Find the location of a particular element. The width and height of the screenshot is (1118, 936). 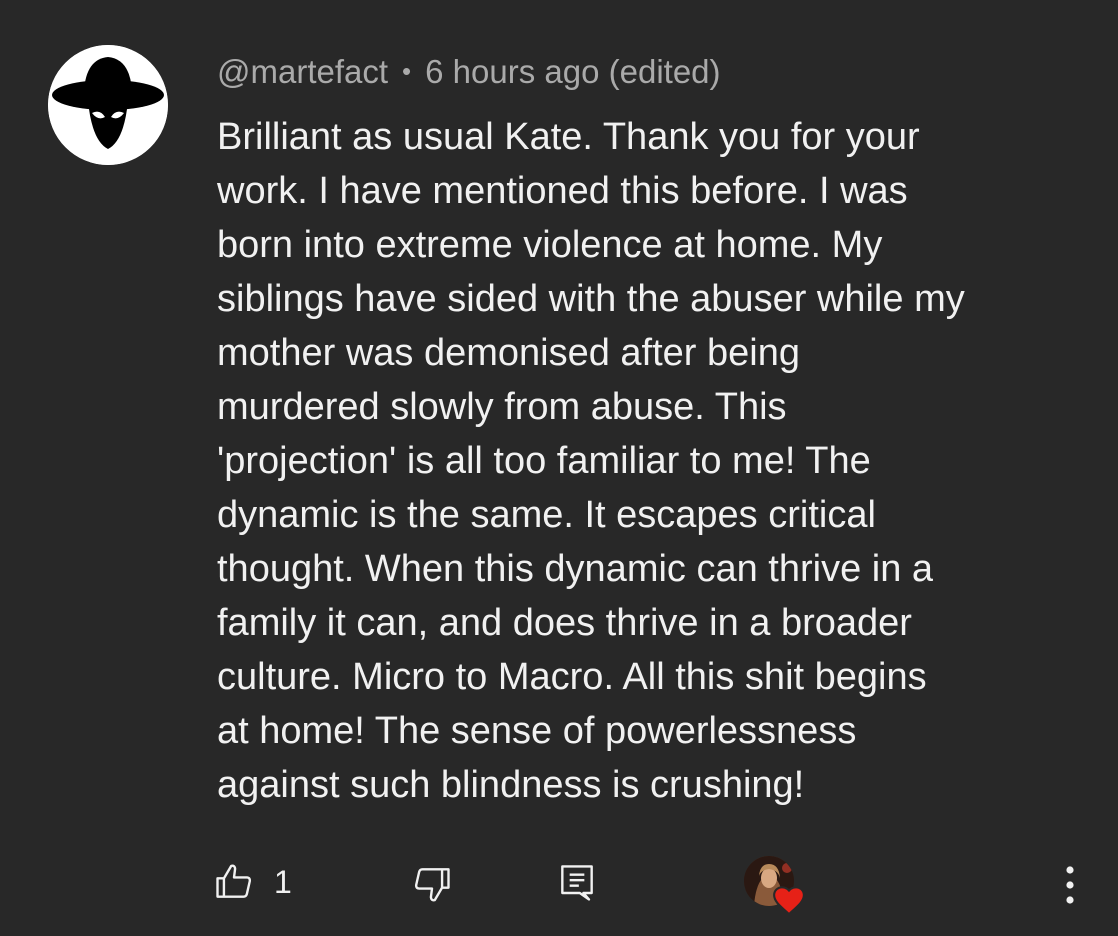

reply-button is located at coordinates (577, 882).